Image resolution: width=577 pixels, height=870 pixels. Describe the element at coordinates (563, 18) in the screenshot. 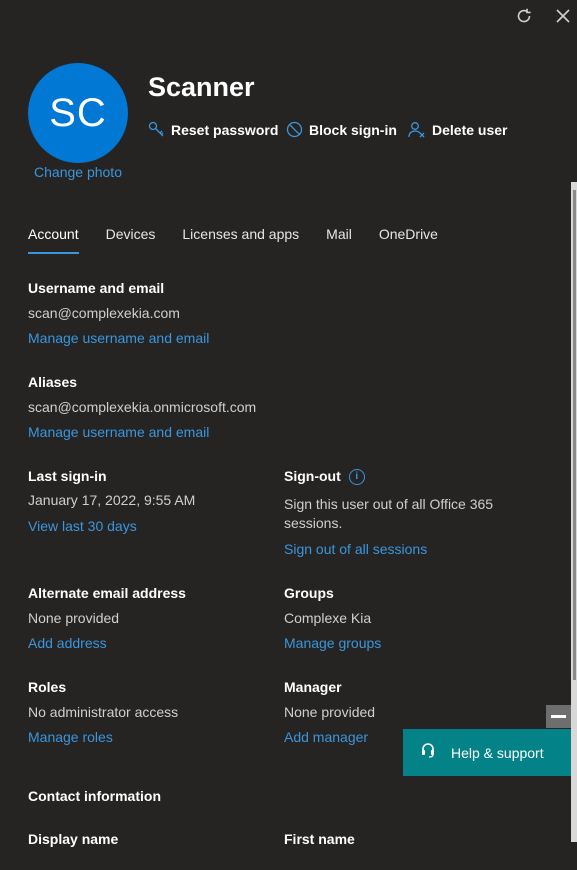

I see `close-icon` at that location.